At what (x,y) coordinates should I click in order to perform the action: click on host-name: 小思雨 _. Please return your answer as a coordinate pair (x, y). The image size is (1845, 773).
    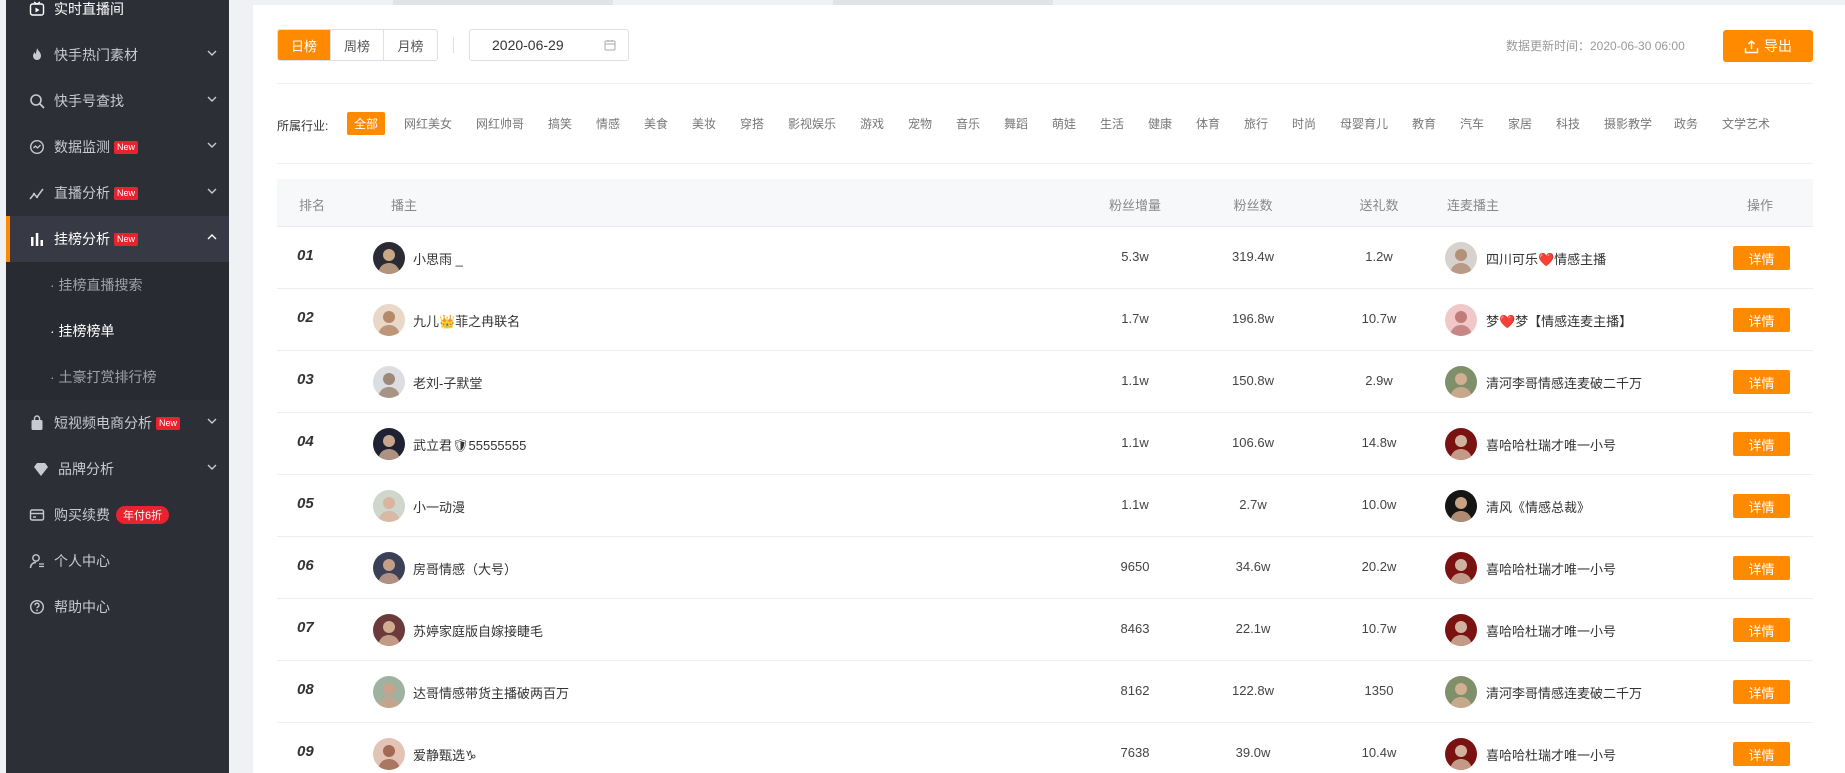
    Looking at the image, I should click on (438, 258).